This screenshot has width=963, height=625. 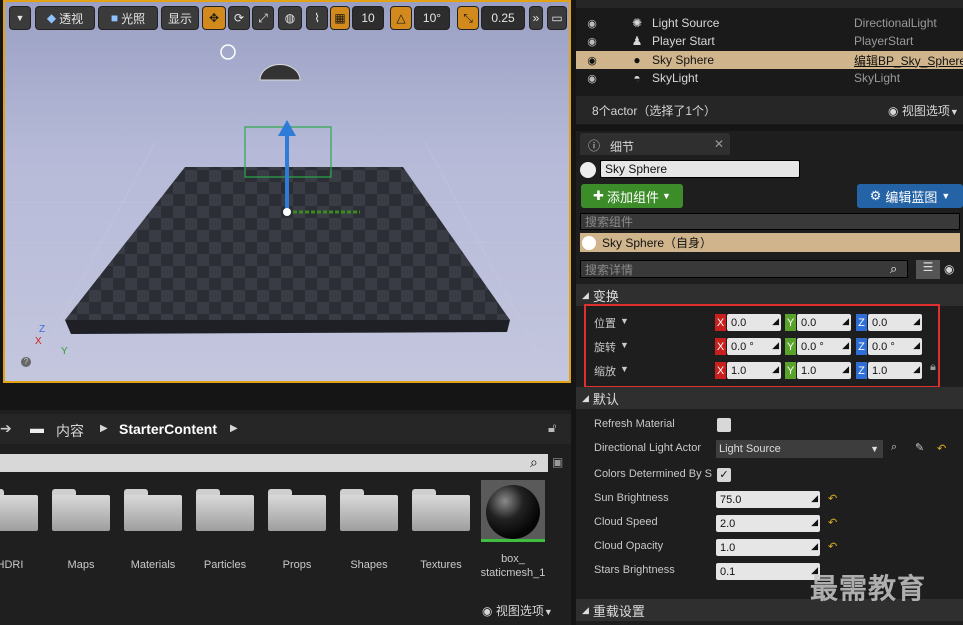 I want to click on tab-details: ⓘ 细节 ✕, so click(x=655, y=144).